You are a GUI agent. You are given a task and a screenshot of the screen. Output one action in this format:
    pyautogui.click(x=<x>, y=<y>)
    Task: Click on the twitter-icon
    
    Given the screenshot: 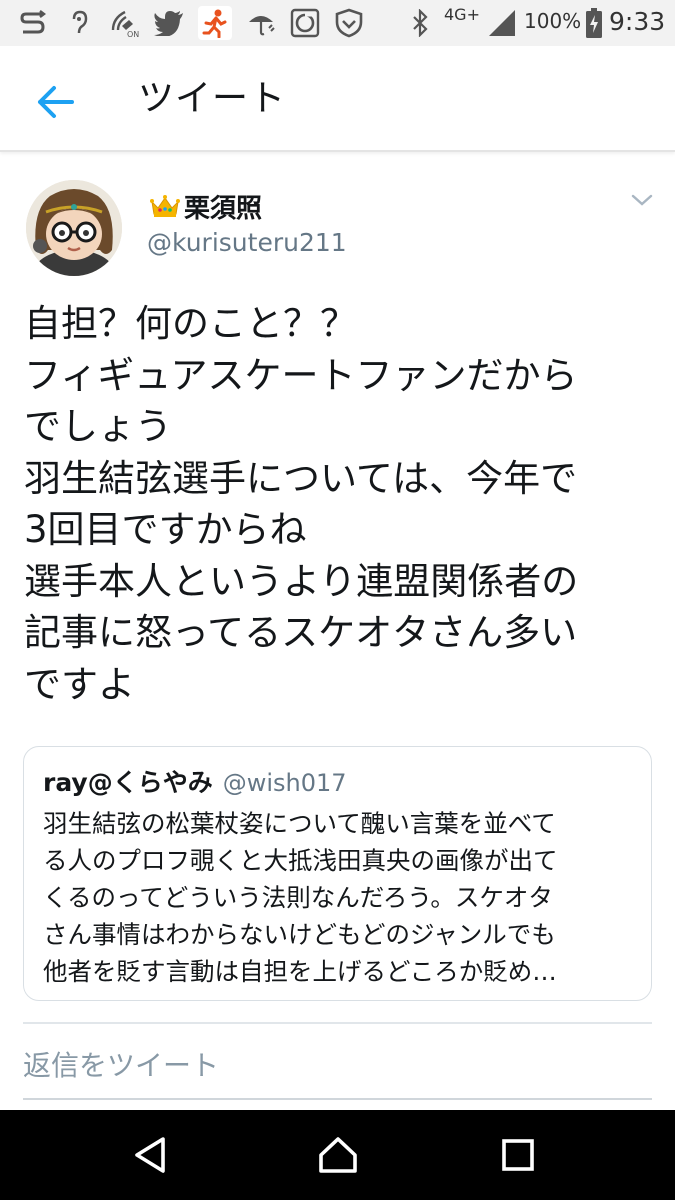 What is the action you would take?
    pyautogui.click(x=169, y=23)
    